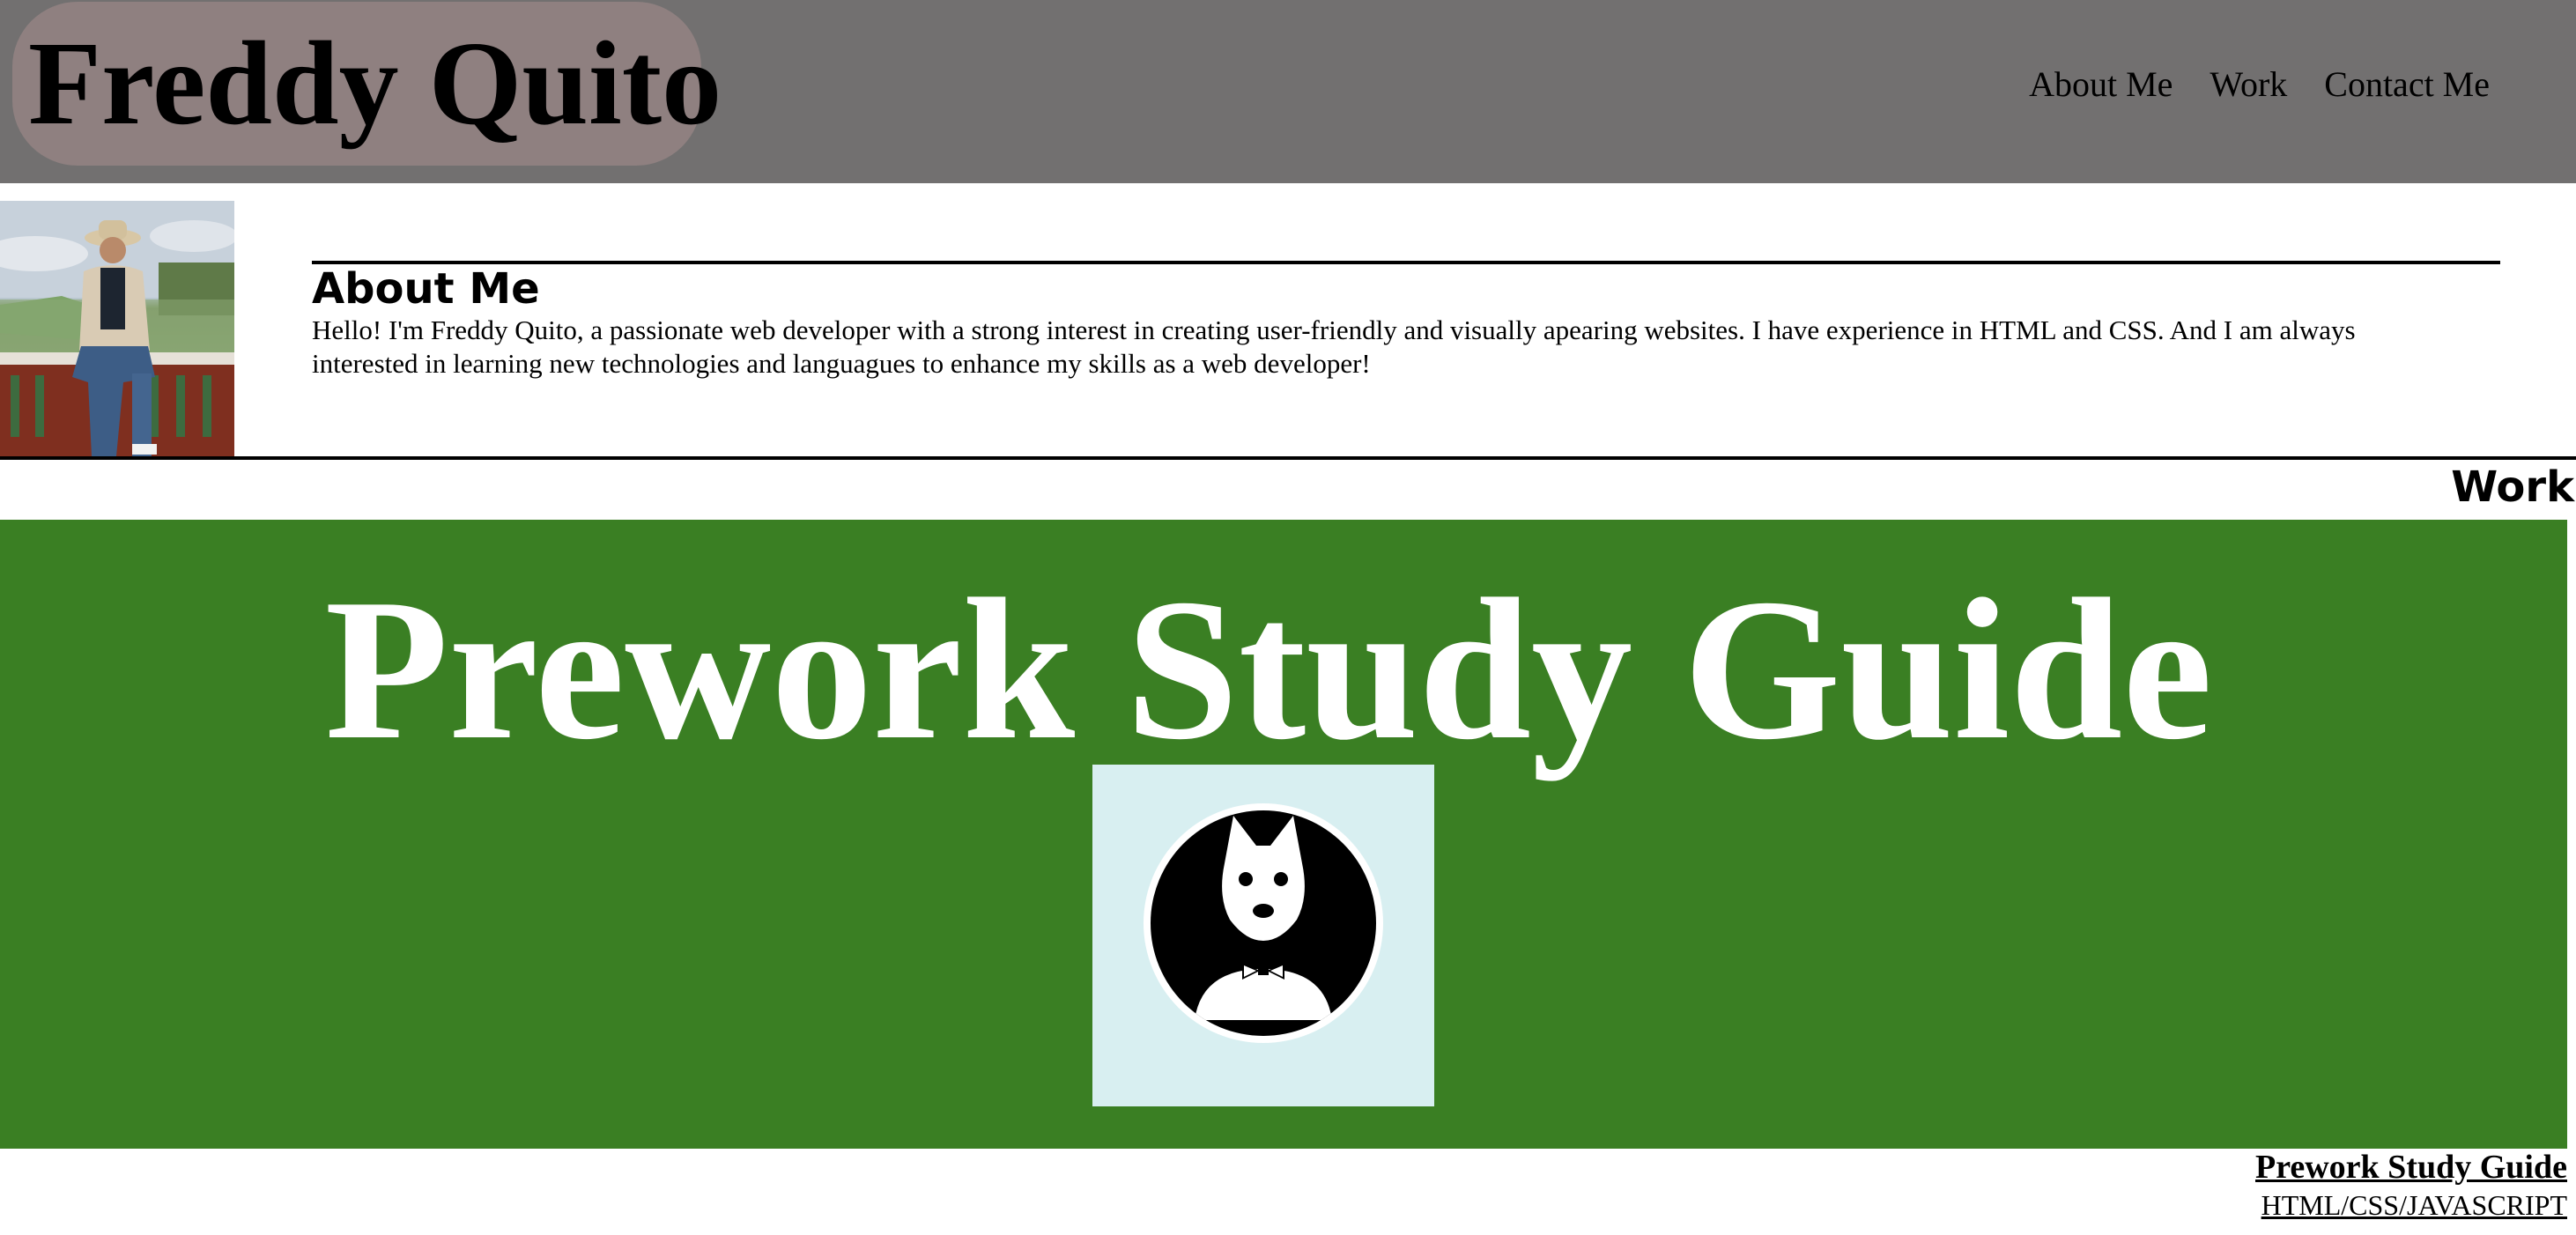 The height and width of the screenshot is (1235, 2576). Describe the element at coordinates (1264, 923) in the screenshot. I see `cat-logo-svg` at that location.